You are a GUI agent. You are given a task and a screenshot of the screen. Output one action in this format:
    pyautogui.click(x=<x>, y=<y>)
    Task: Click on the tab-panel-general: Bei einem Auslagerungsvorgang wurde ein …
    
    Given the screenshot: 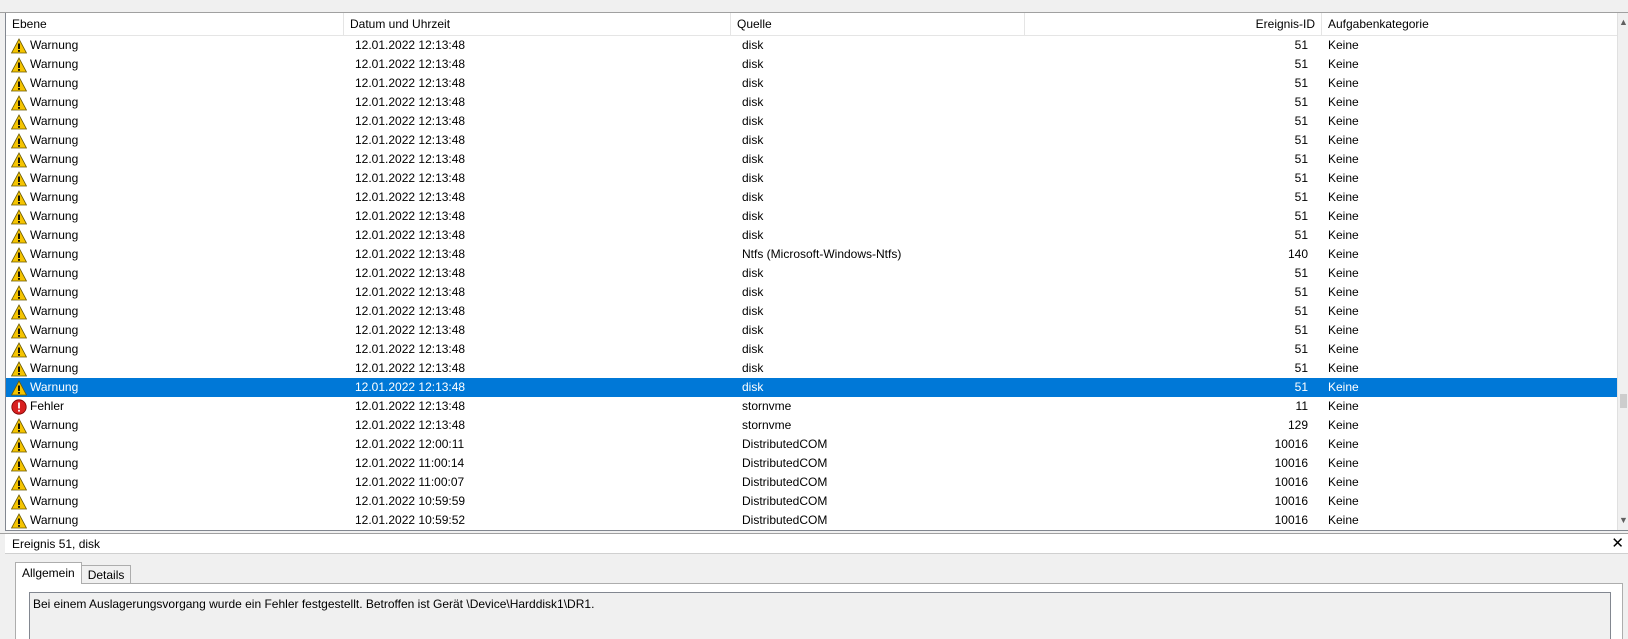 What is the action you would take?
    pyautogui.click(x=819, y=611)
    